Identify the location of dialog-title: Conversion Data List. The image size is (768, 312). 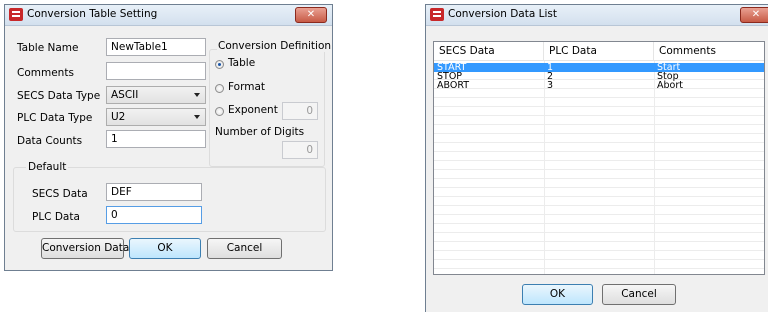
(502, 14).